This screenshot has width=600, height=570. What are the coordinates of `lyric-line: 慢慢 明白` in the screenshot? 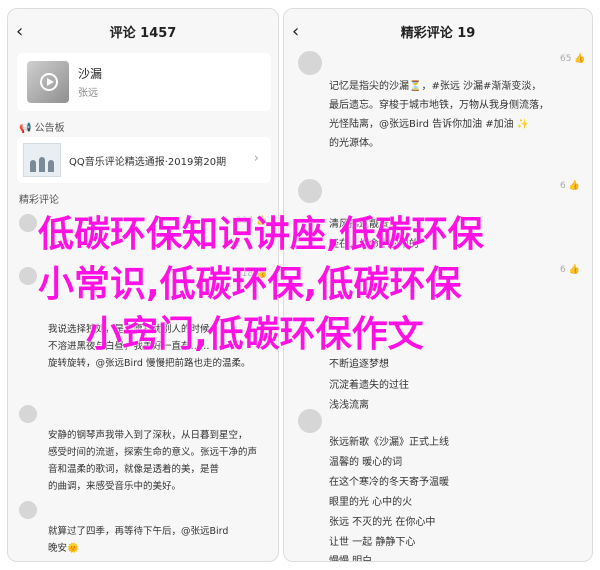 It's located at (351, 559).